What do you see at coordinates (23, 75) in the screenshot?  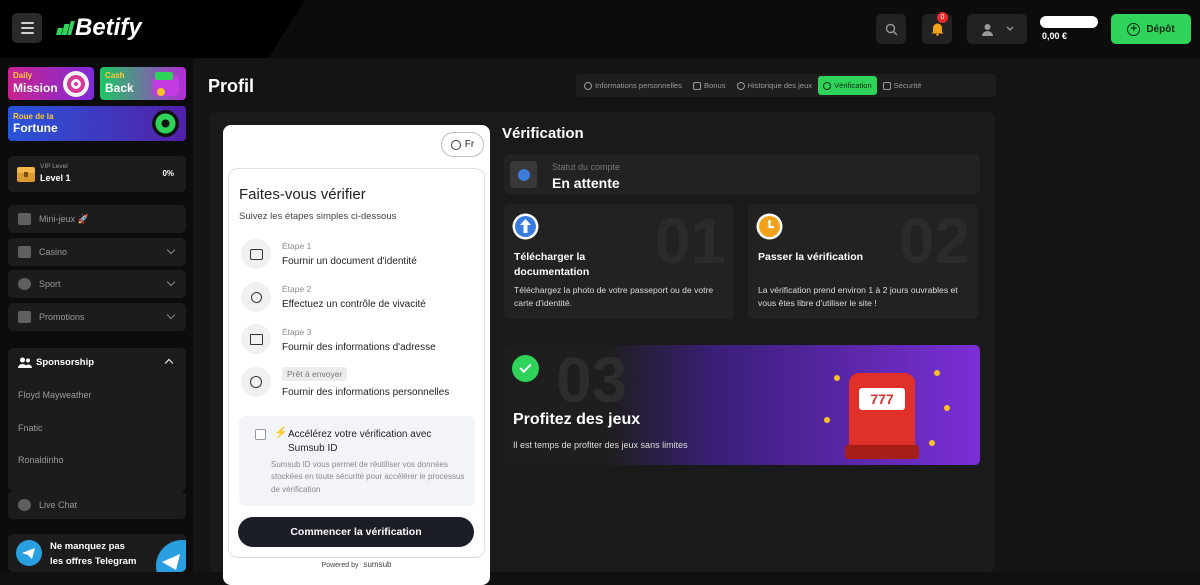 I see `daily-small-label: Daily` at bounding box center [23, 75].